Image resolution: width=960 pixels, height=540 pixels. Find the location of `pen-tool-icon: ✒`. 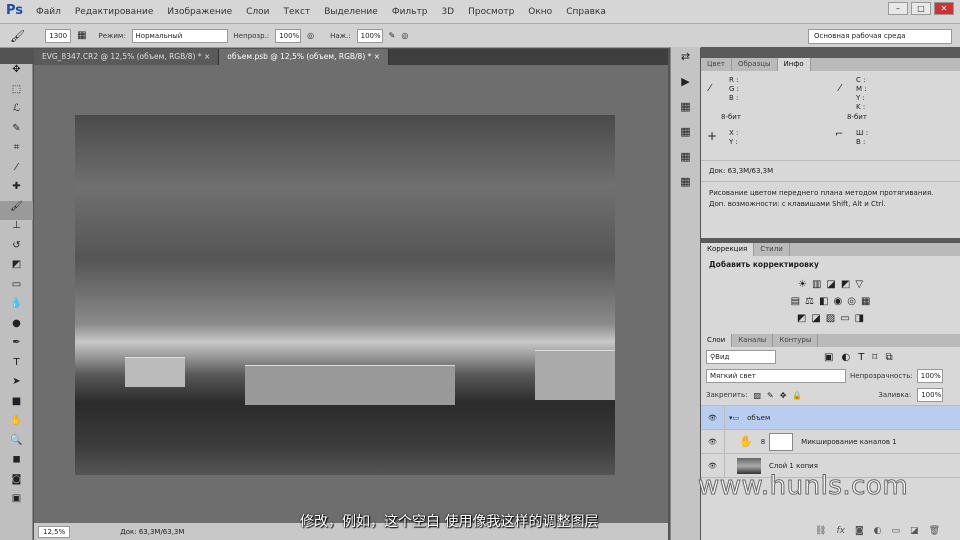

pen-tool-icon: ✒ is located at coordinates (16, 347).